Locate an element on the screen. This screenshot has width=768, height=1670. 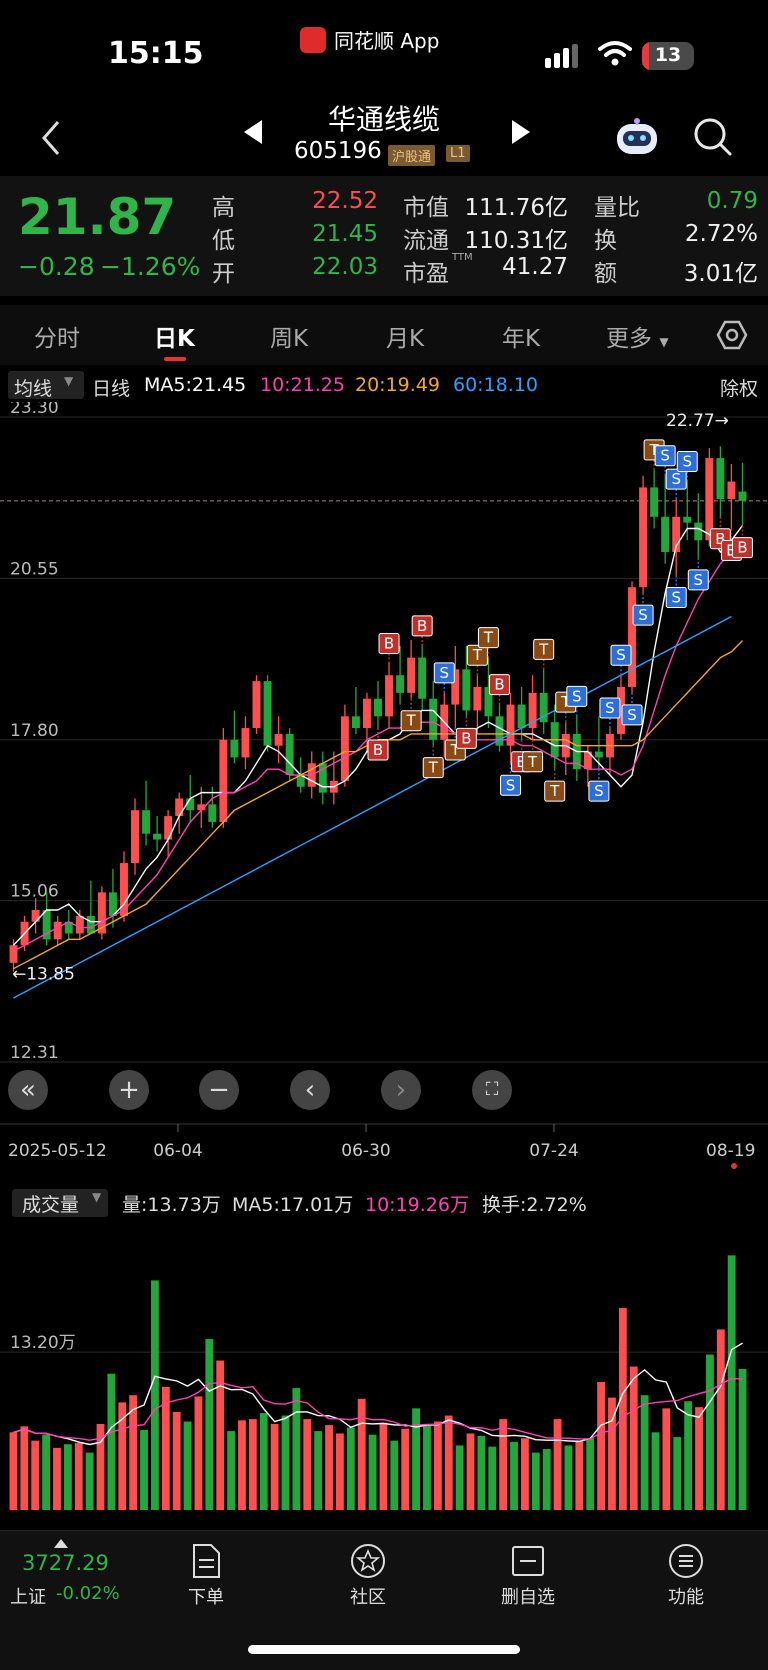
index-value: 3727.29 is located at coordinates (65, 1563).